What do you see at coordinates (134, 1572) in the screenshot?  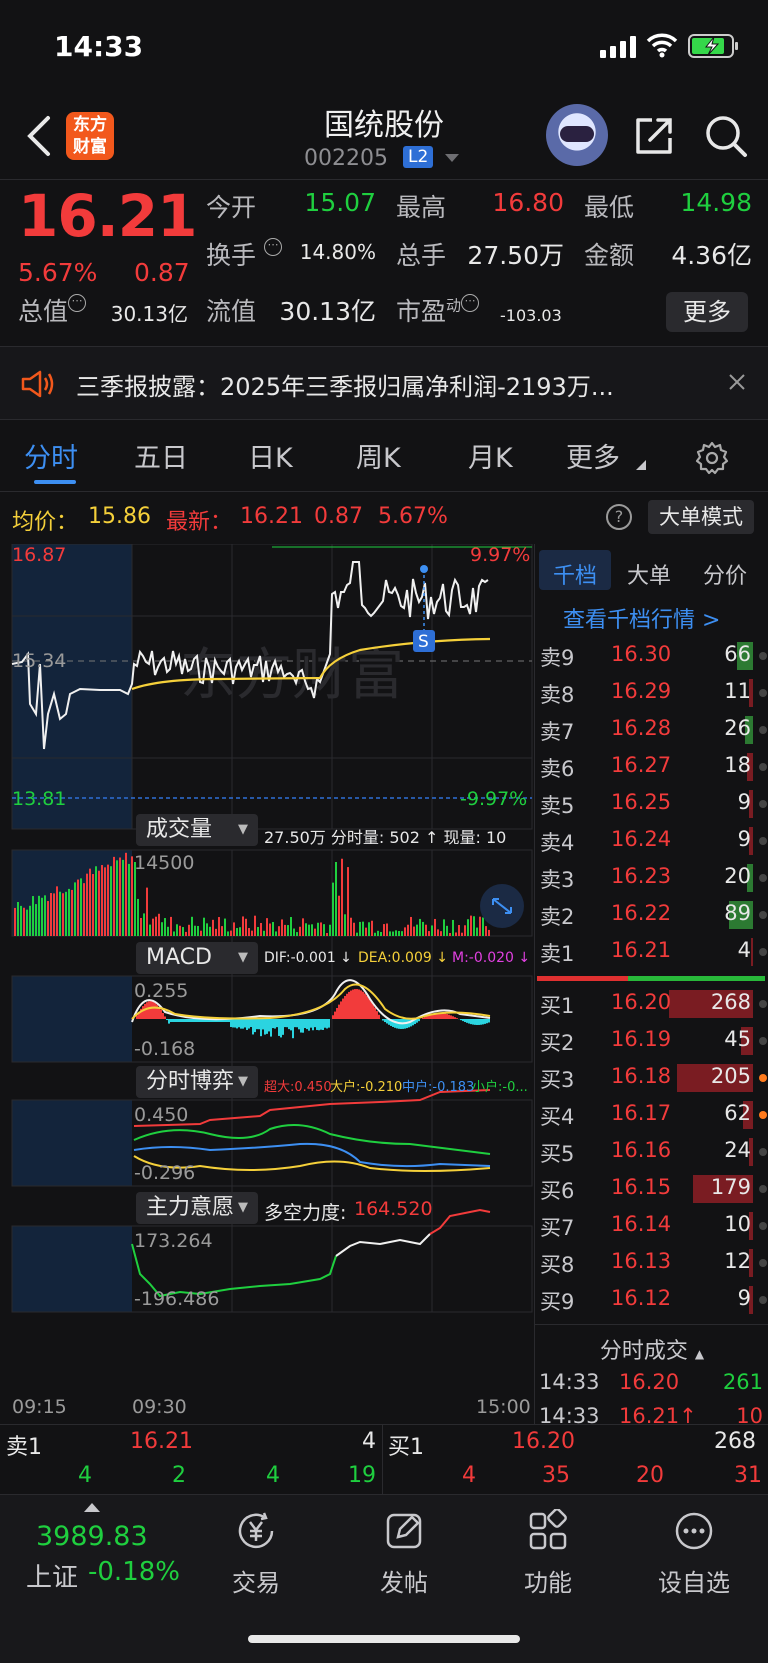 I see `index-percent: -0.18%` at bounding box center [134, 1572].